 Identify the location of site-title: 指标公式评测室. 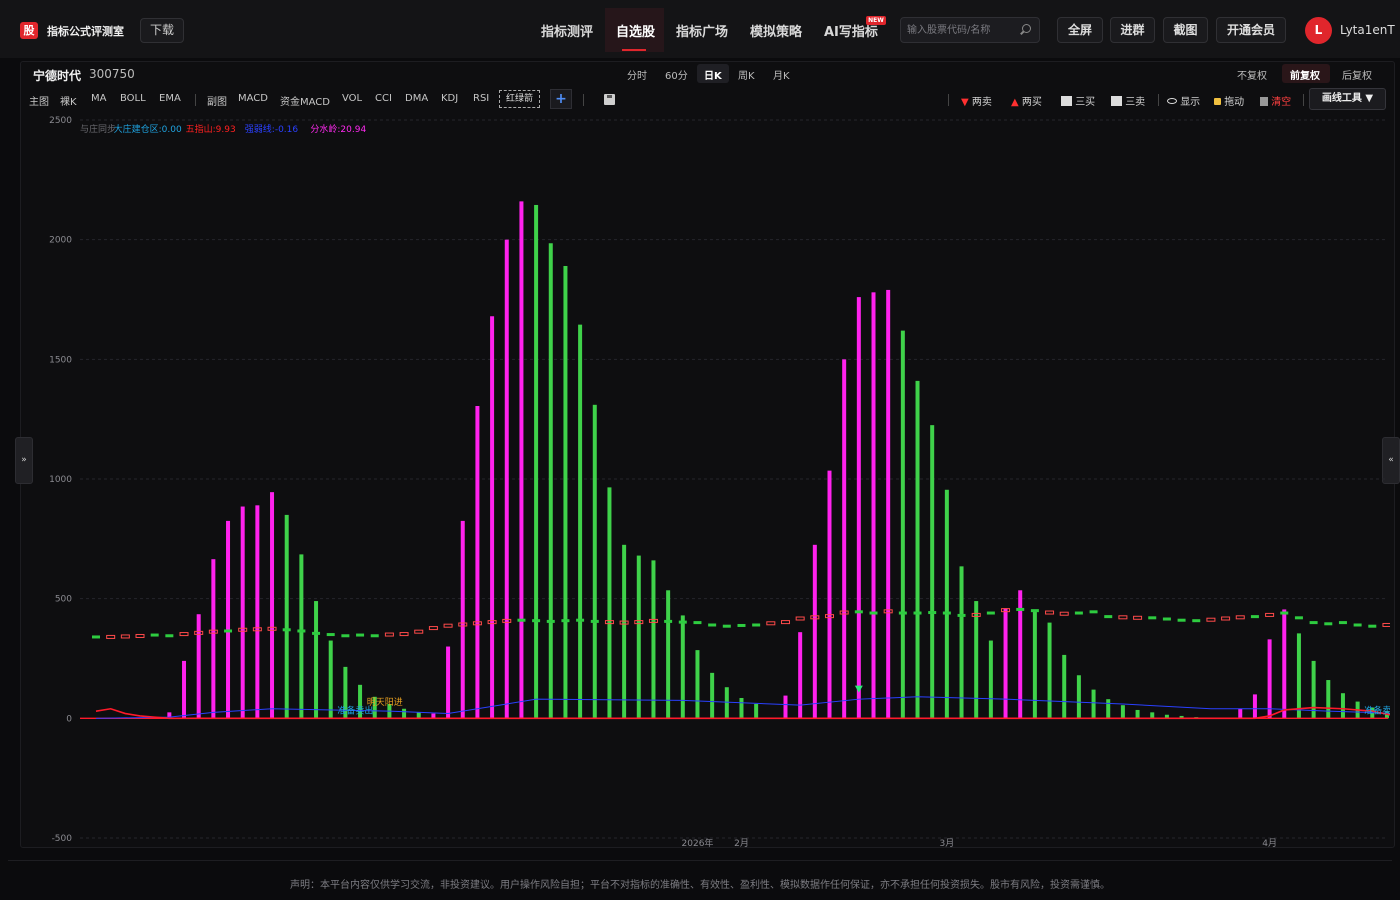
(85, 31).